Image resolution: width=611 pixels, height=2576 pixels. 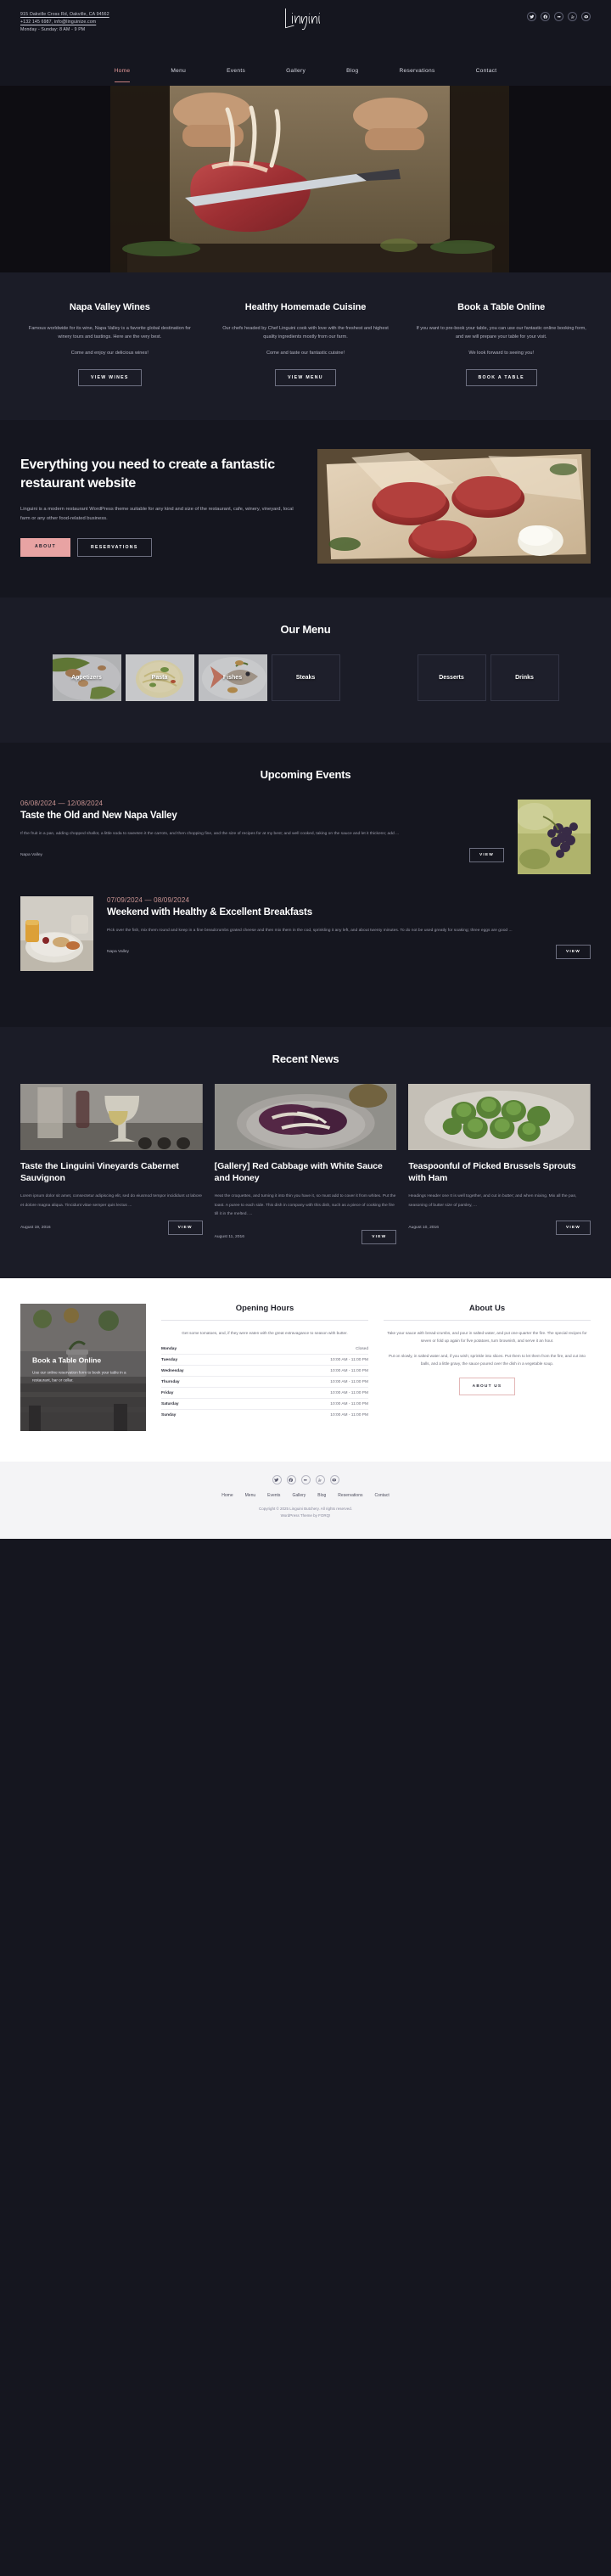 I want to click on footer-link-contact: Contact, so click(x=381, y=1495).